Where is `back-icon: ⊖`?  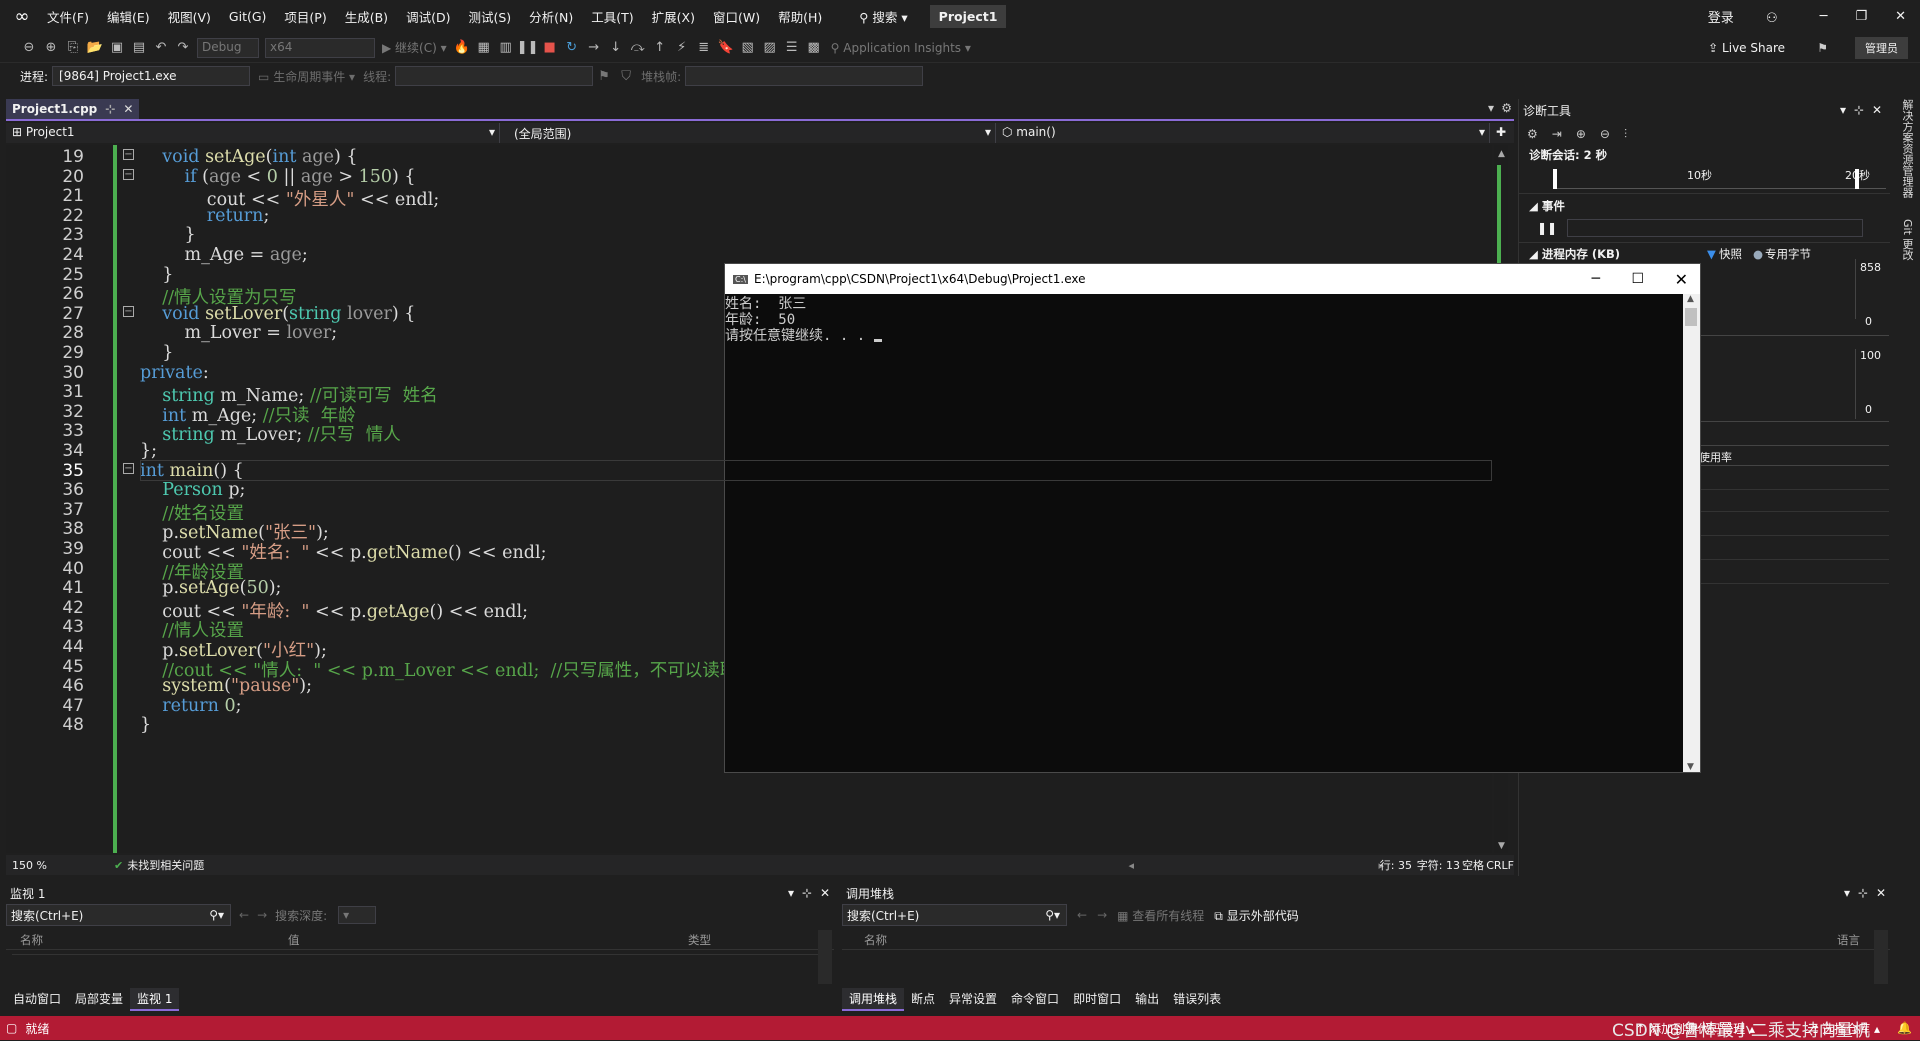 back-icon: ⊖ is located at coordinates (29, 47).